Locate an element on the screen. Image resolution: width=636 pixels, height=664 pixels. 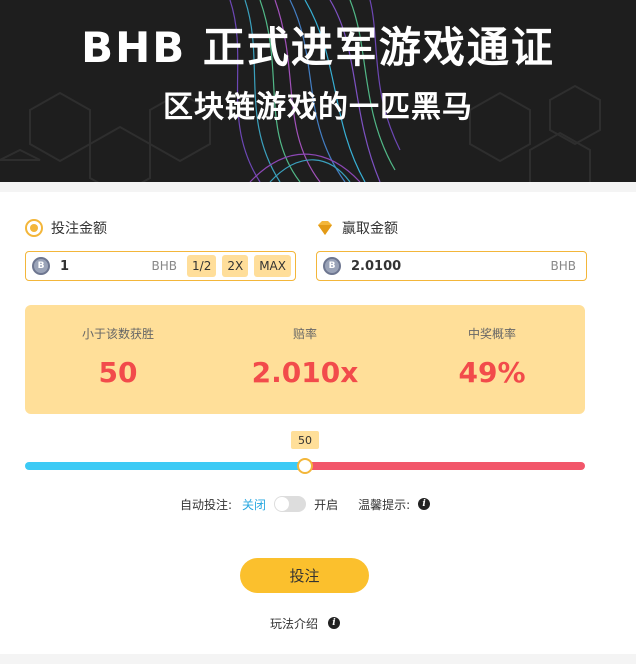
toggle-knob is located at coordinates (282, 504).